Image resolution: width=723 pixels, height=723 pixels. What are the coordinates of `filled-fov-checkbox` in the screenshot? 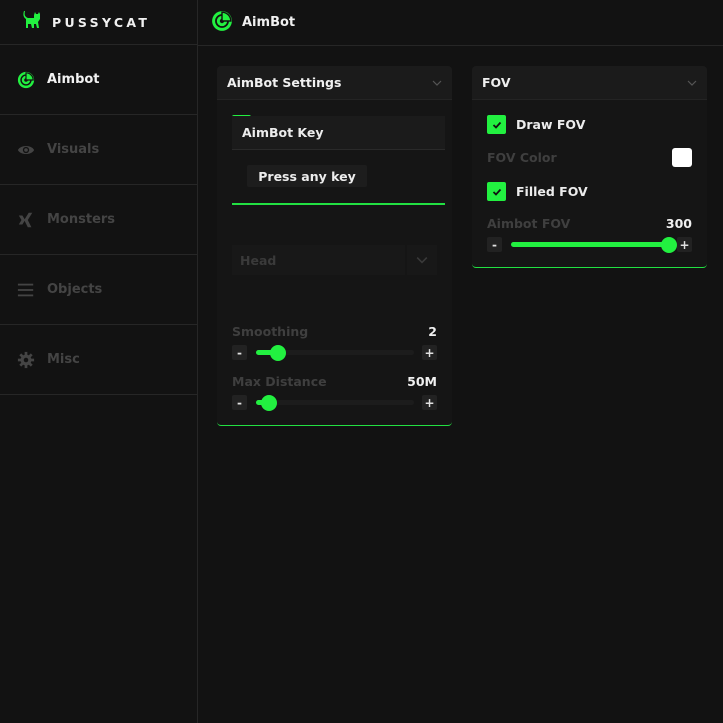 It's located at (496, 191).